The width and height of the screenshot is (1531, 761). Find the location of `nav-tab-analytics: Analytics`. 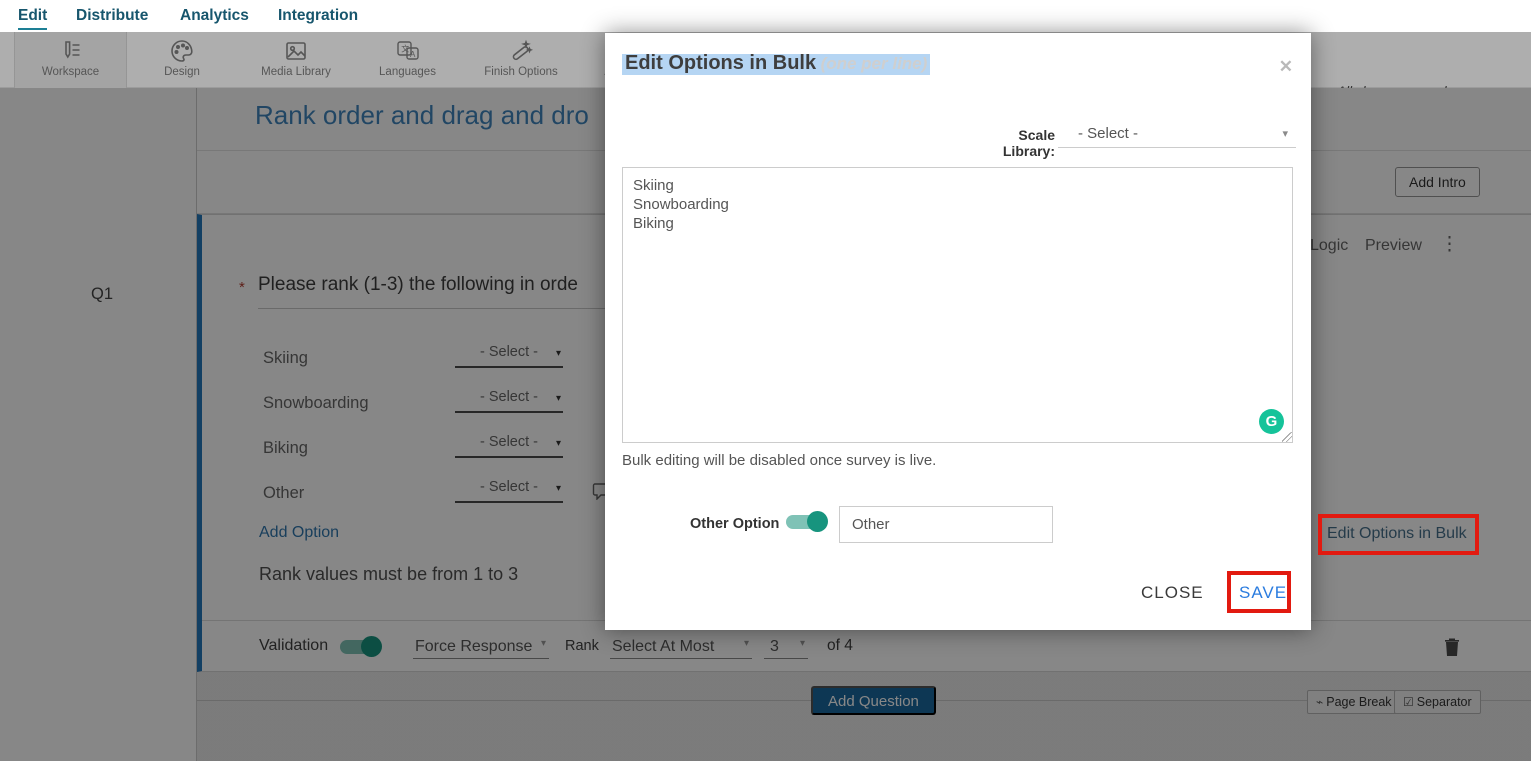

nav-tab-analytics: Analytics is located at coordinates (214, 16).